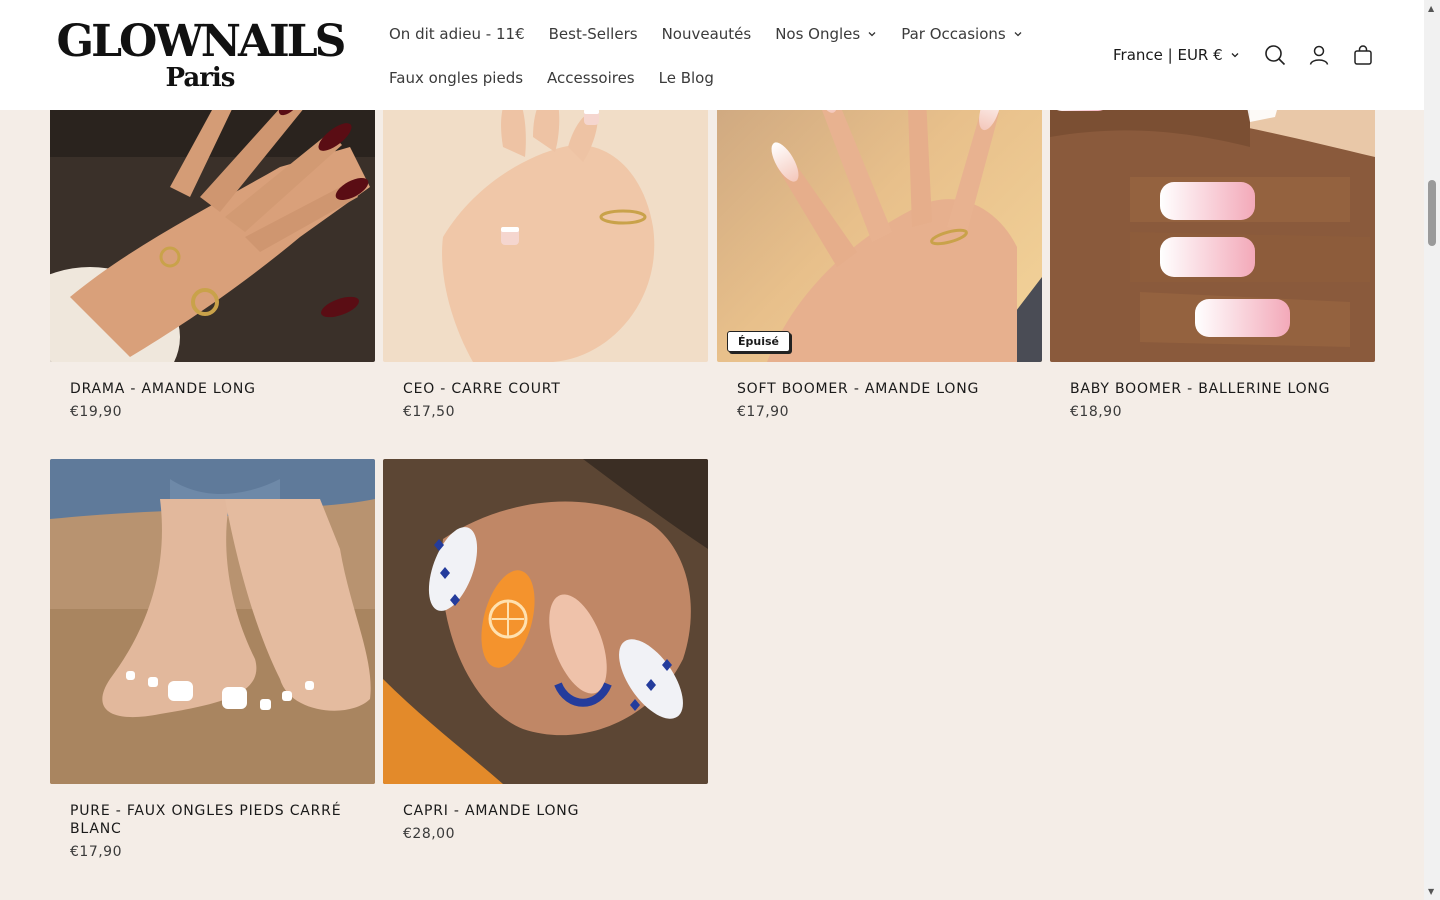 The height and width of the screenshot is (900, 1440). I want to click on locale-label: France | EUR €, so click(1168, 55).